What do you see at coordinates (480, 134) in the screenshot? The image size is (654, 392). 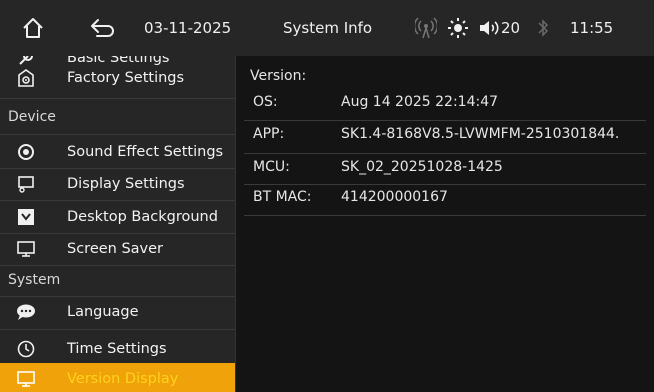 I see `info-value-app: SK1.4-8168V8.5-LVWMFM-2510301844.` at bounding box center [480, 134].